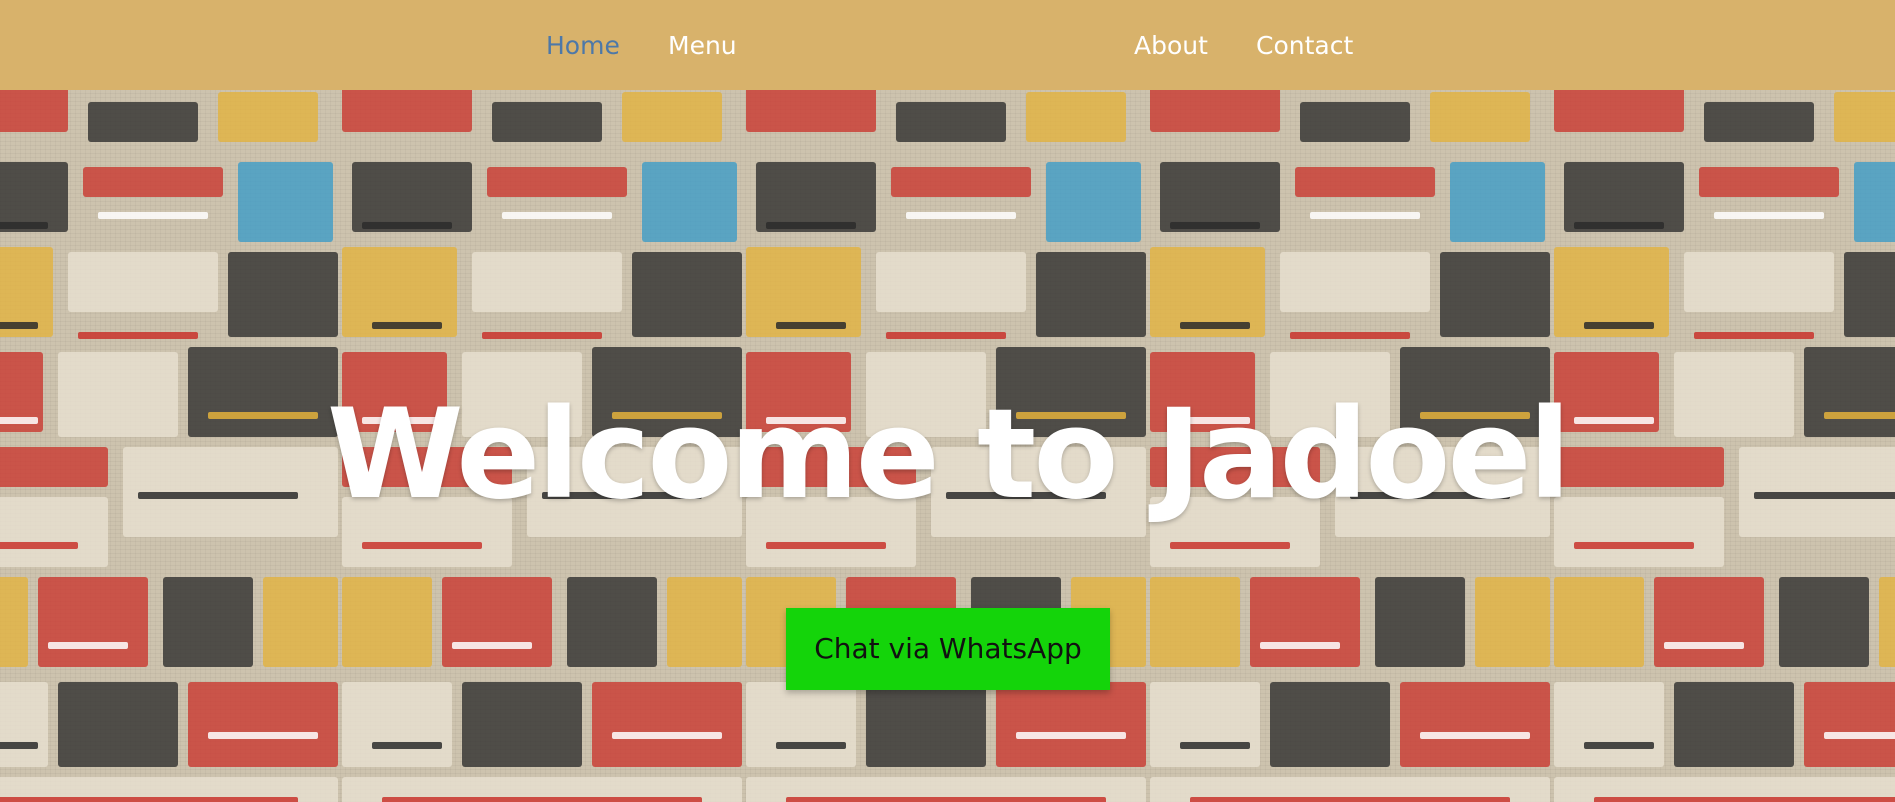 The width and height of the screenshot is (1895, 802). What do you see at coordinates (1304, 46) in the screenshot?
I see `nav-contact-link: Contact` at bounding box center [1304, 46].